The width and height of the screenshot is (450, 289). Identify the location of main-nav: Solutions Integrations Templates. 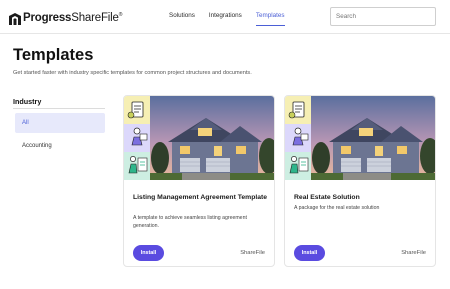
(234, 19).